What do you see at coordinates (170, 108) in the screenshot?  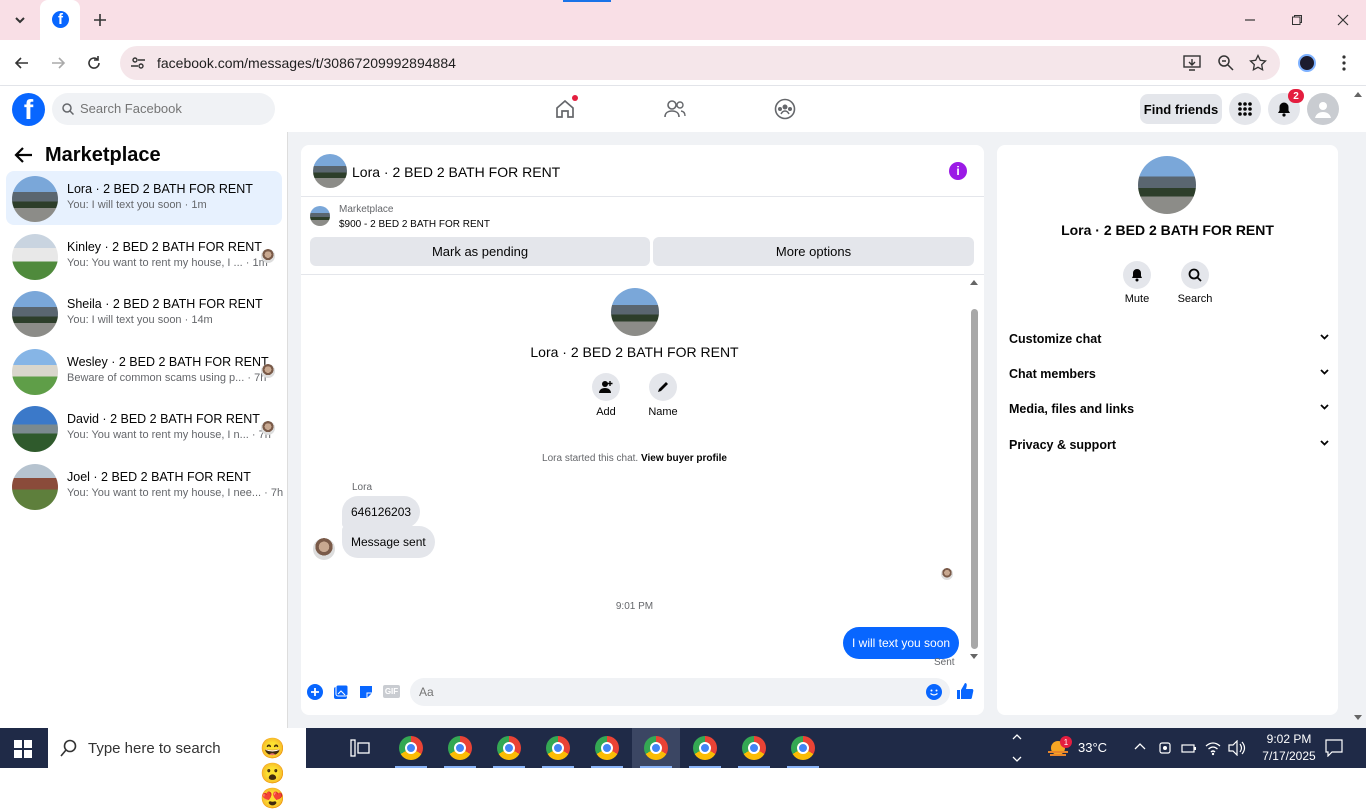 I see `search-input` at bounding box center [170, 108].